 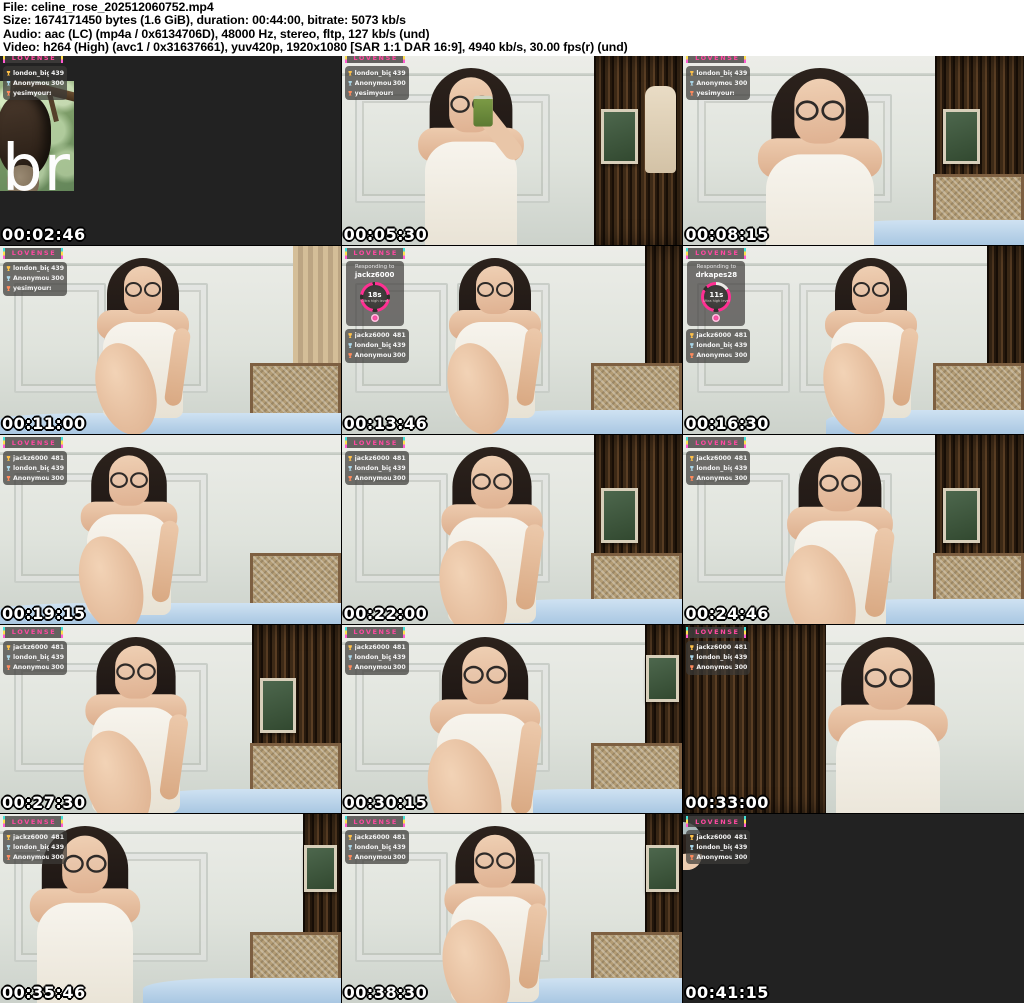 What do you see at coordinates (385, 992) in the screenshot?
I see `timestamp-label: 00:38:30` at bounding box center [385, 992].